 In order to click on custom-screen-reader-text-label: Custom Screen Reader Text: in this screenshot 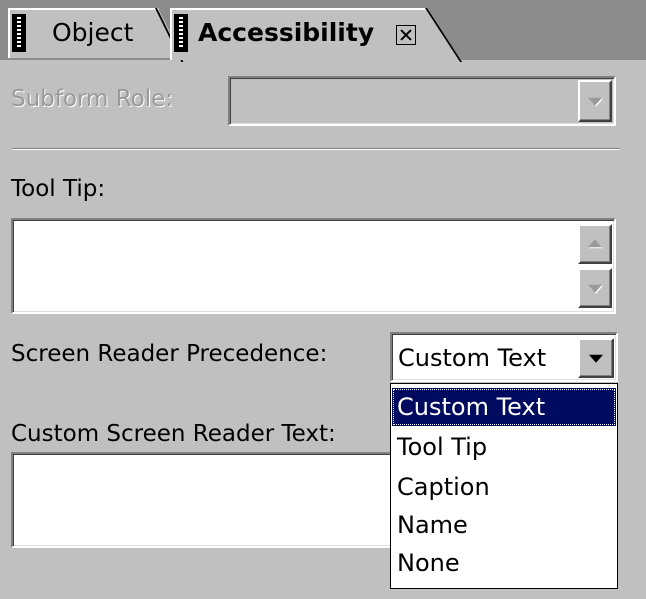, I will do `click(173, 434)`.